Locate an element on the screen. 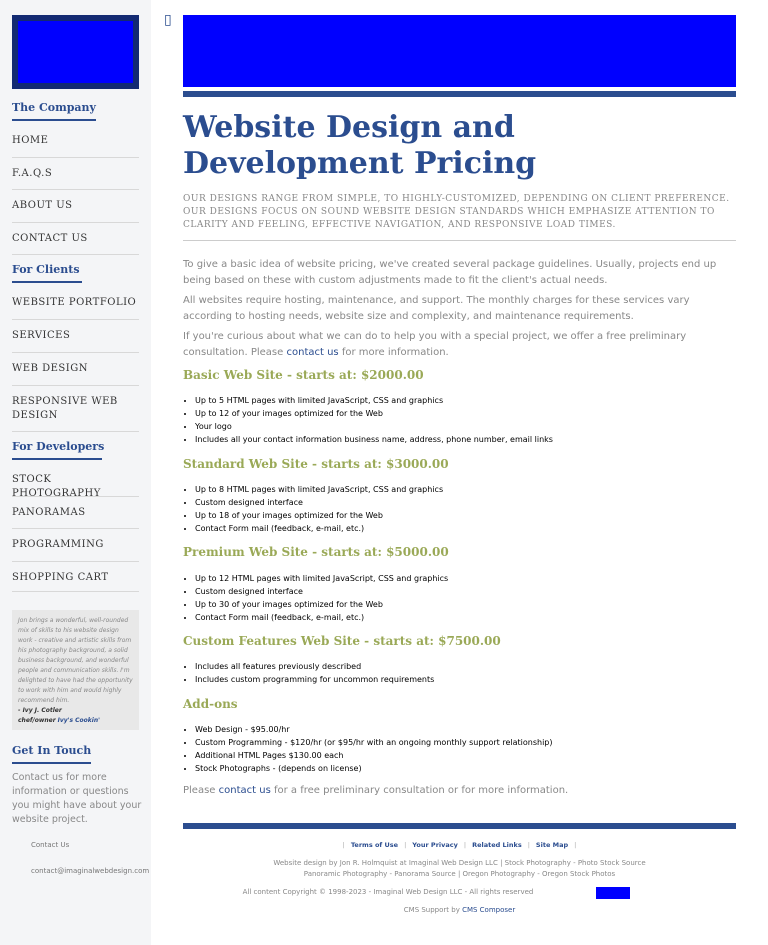 This screenshot has height=945, width=768. intro-divider is located at coordinates (459, 240).